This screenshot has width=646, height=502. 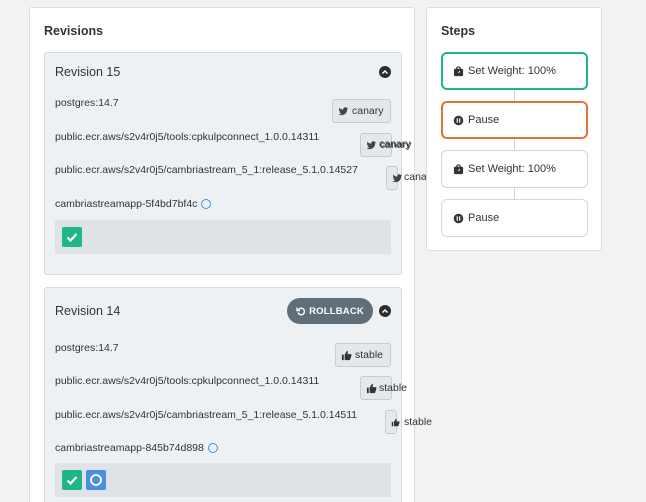 What do you see at coordinates (301, 311) in the screenshot?
I see `undo-icon` at bounding box center [301, 311].